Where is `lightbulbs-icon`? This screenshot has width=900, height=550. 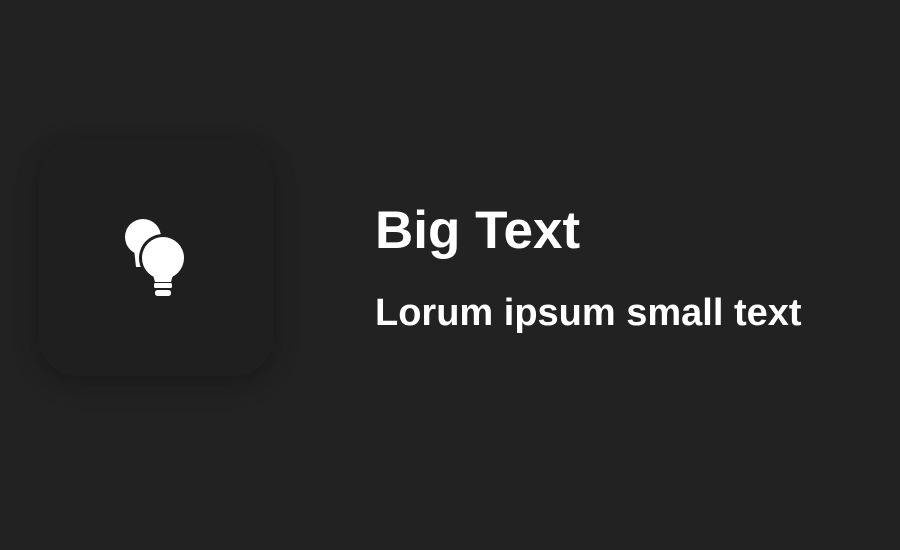 lightbulbs-icon is located at coordinates (154, 258).